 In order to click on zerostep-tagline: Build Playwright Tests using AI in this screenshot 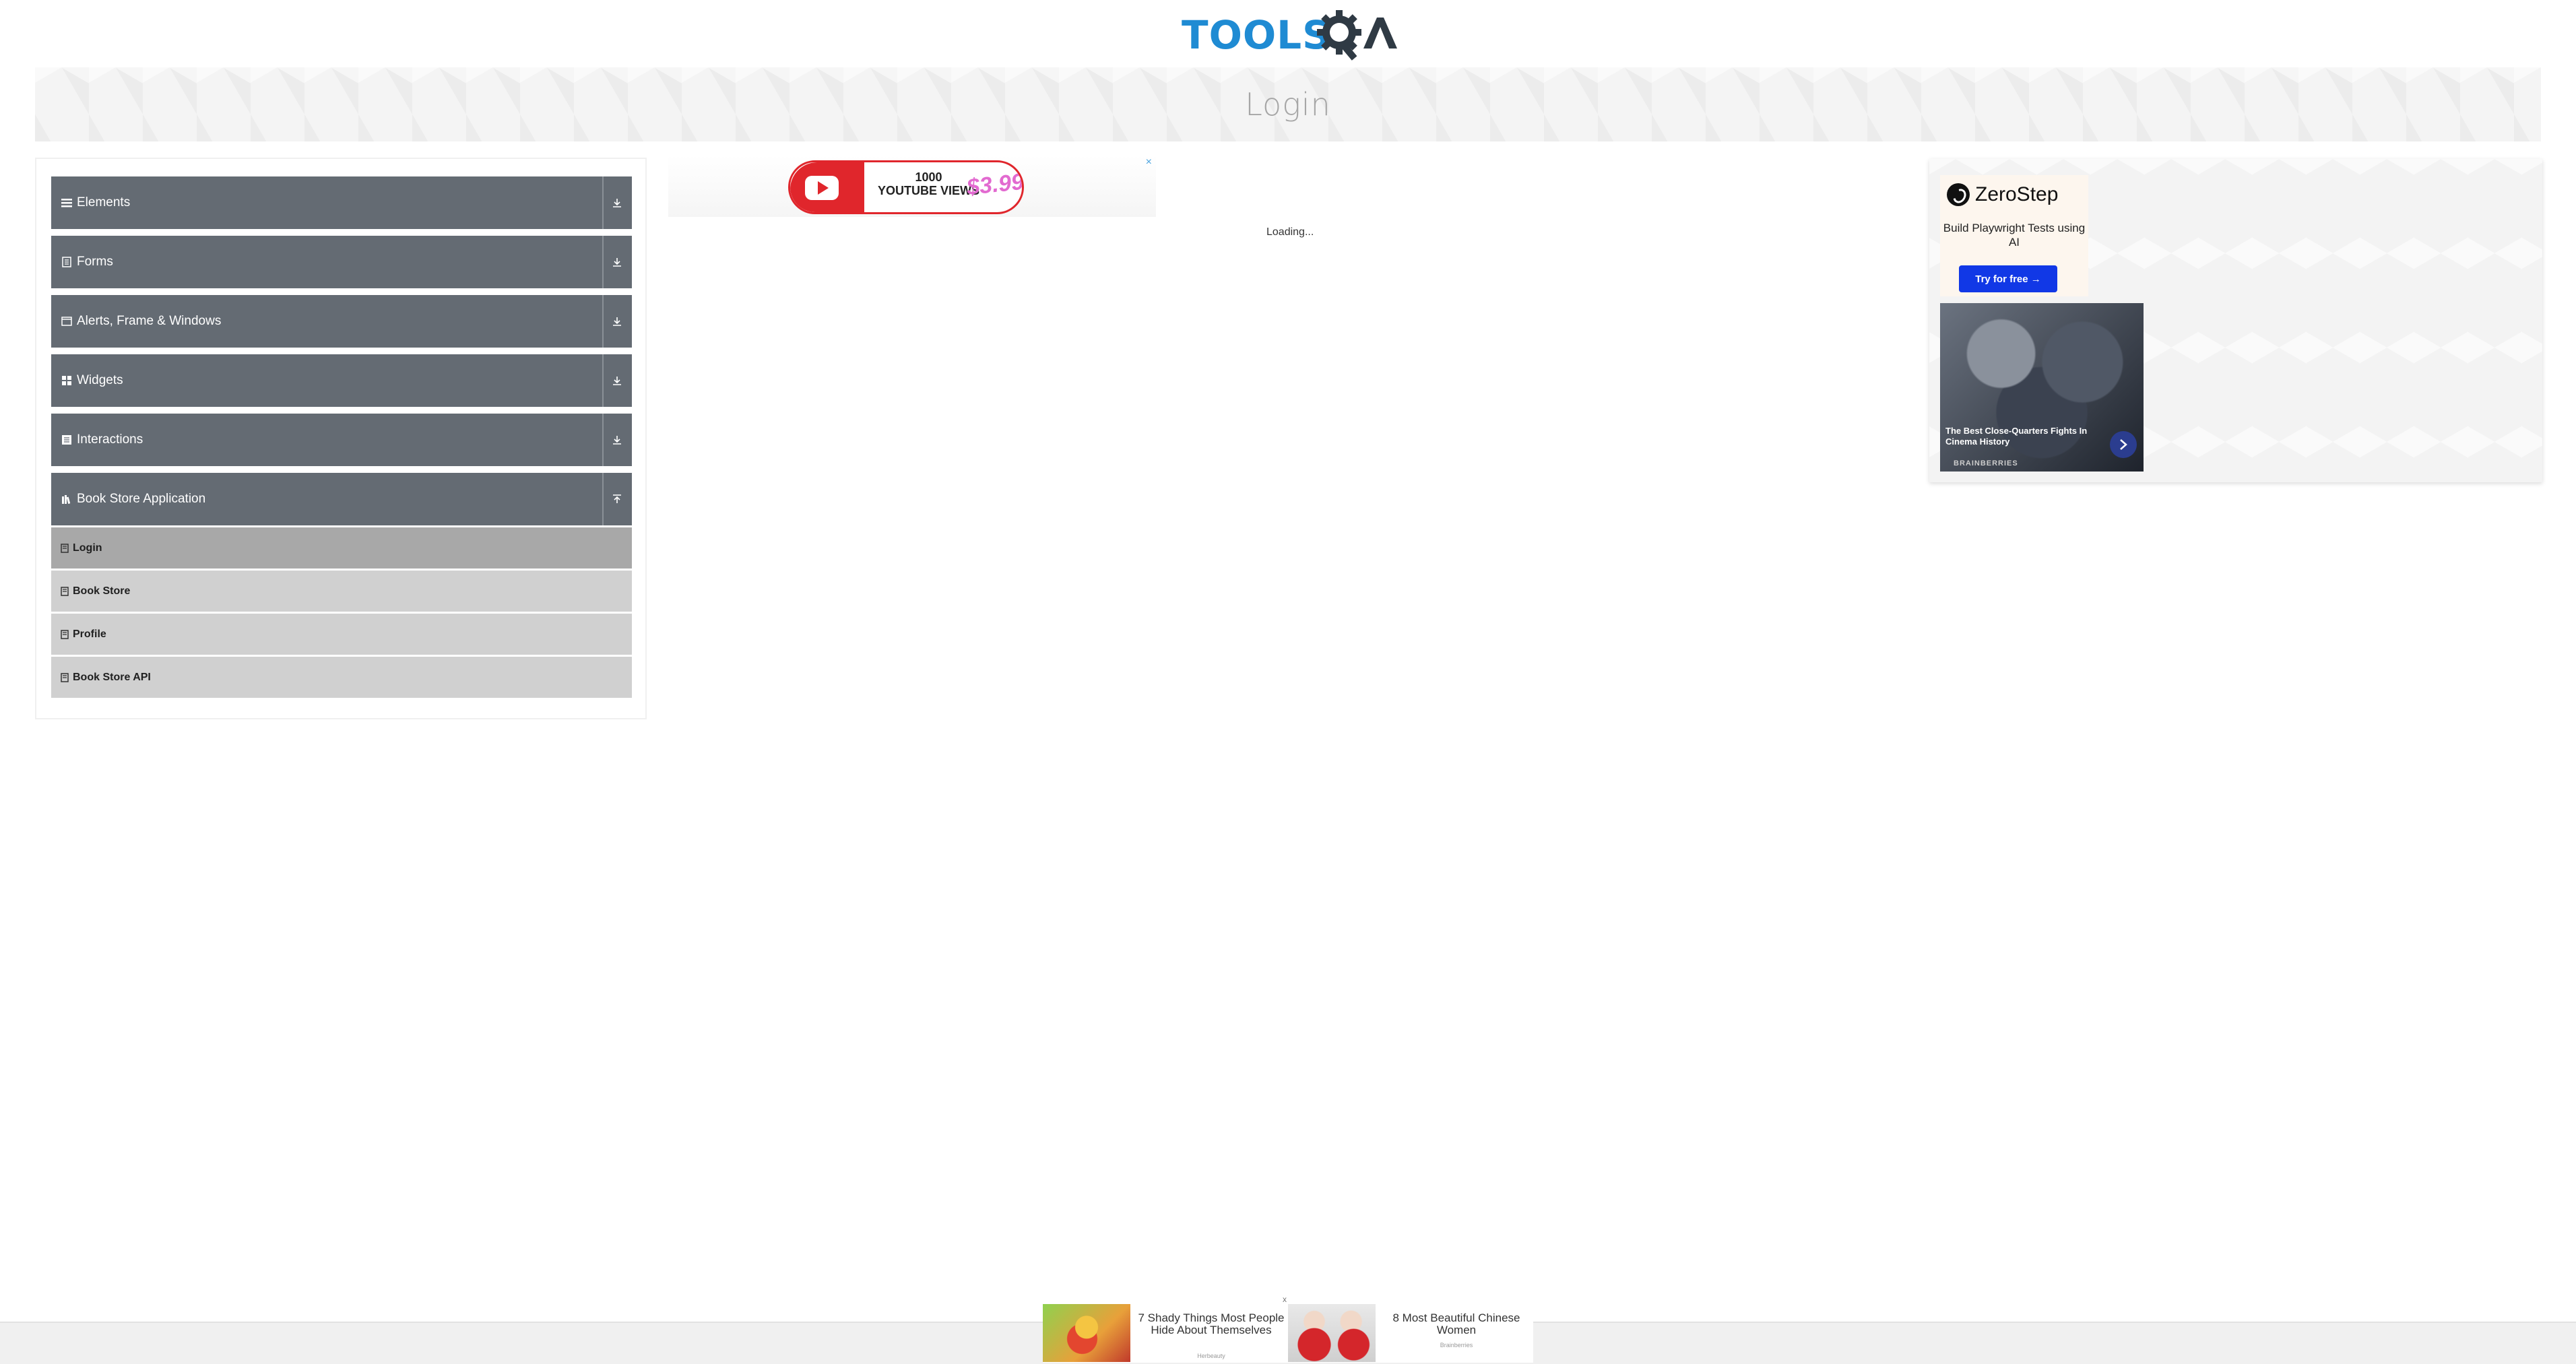, I will do `click(2014, 235)`.